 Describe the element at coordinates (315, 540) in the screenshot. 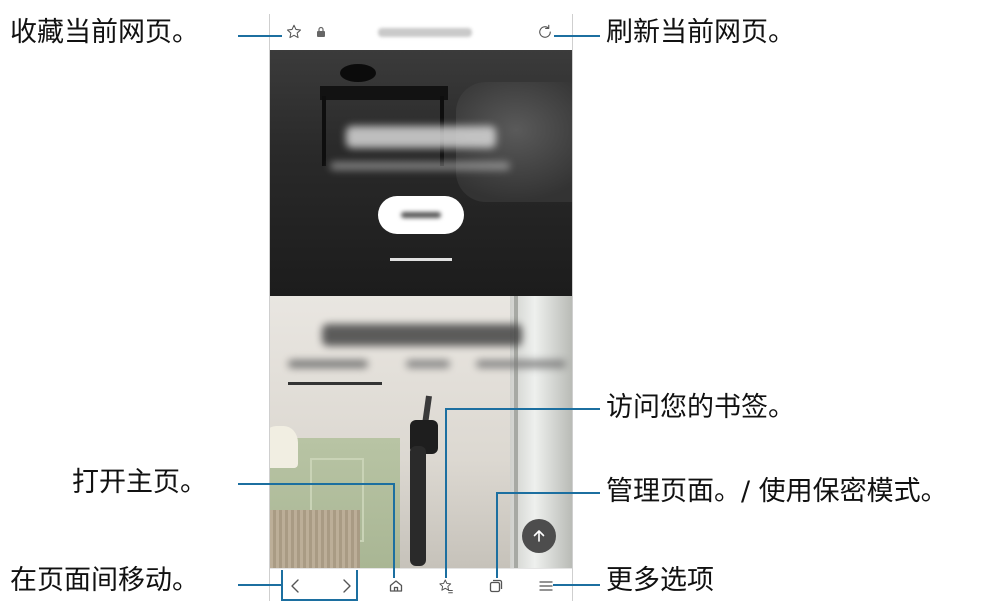

I see `side-table-image` at that location.